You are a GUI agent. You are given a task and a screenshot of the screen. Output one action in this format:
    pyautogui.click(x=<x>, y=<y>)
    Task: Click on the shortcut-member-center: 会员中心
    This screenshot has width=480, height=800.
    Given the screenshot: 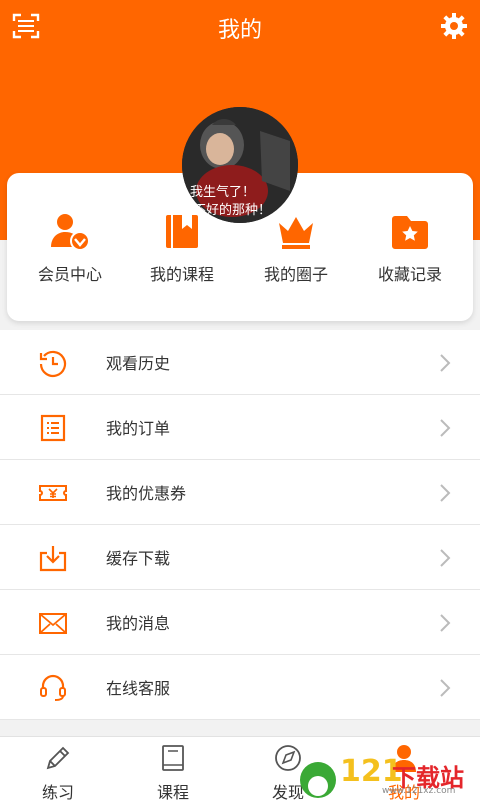 What is the action you would take?
    pyautogui.click(x=70, y=249)
    